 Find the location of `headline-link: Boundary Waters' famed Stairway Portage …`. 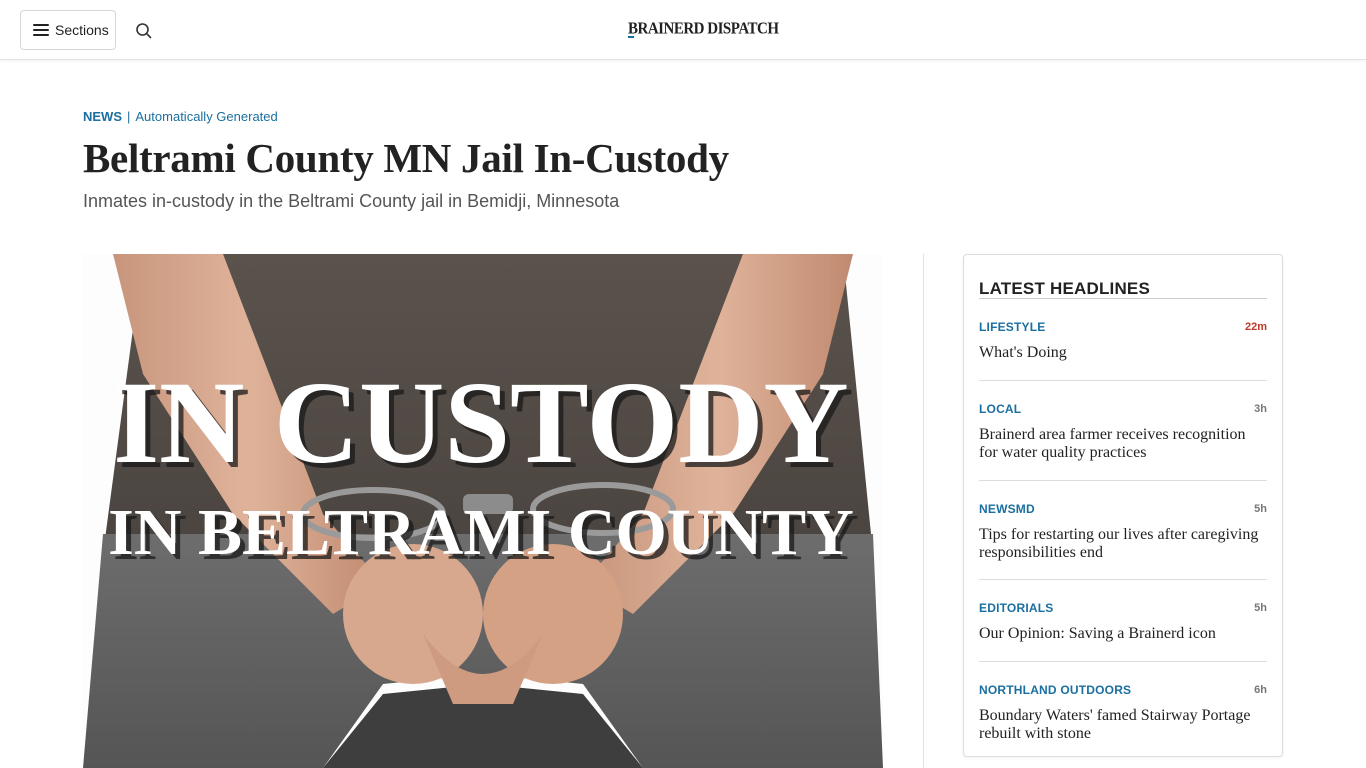

headline-link: Boundary Waters' famed Stairway Portage … is located at coordinates (1123, 725).